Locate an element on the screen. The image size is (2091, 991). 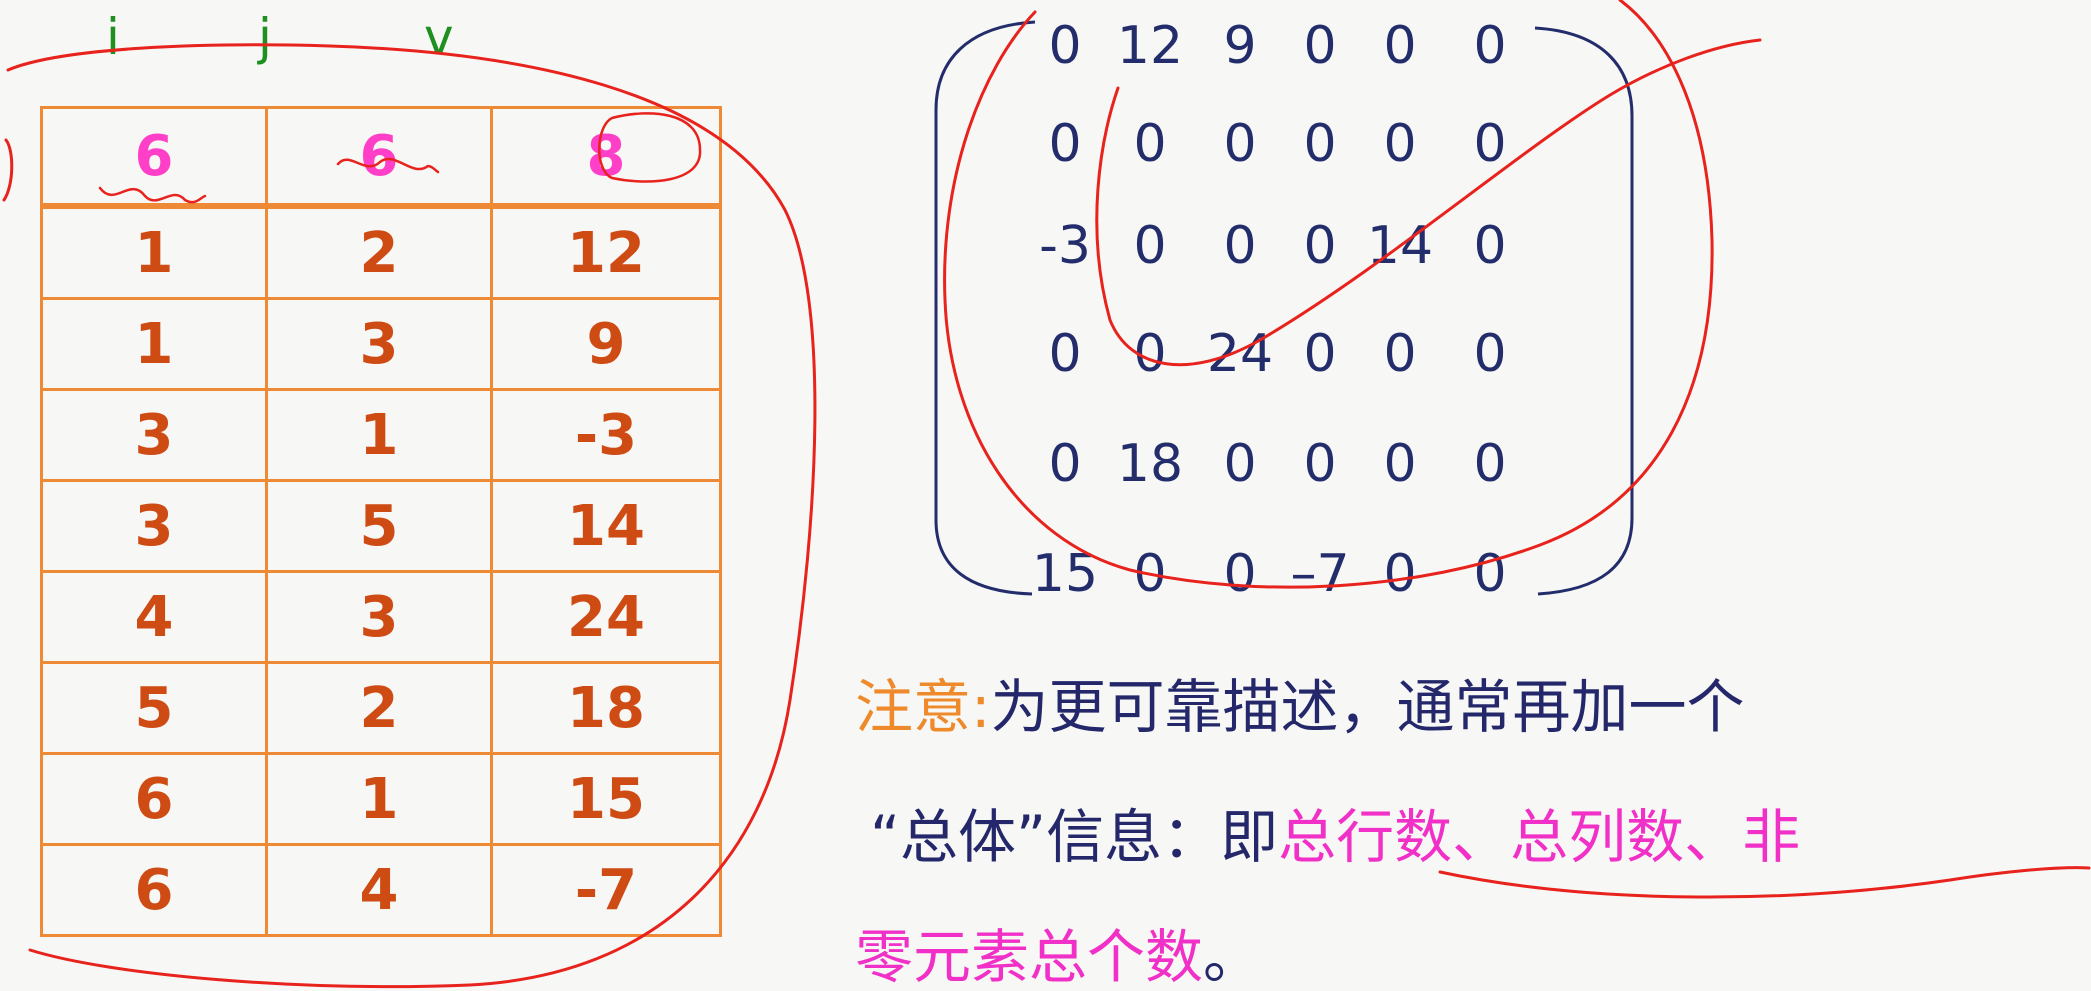
table-cell: -7 is located at coordinates (606, 890).